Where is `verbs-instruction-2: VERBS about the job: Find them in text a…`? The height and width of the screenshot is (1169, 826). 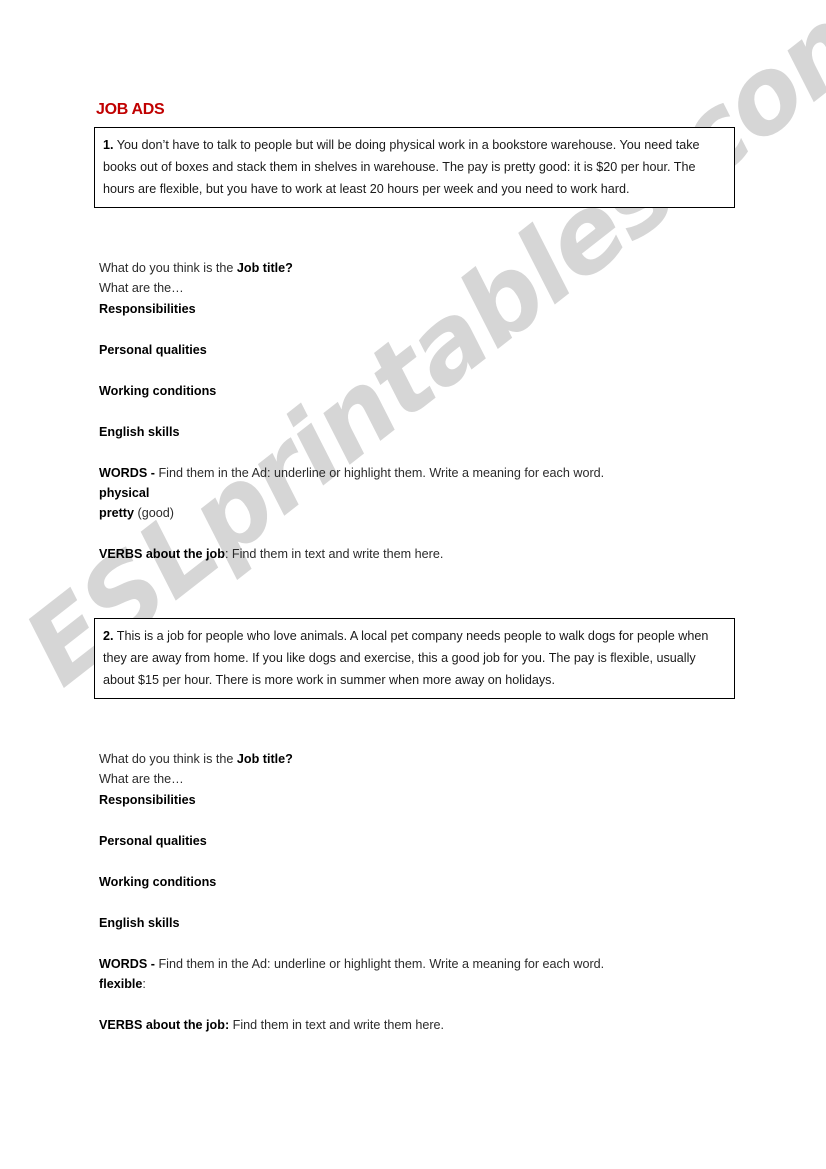
verbs-instruction-2: VERBS about the job: Find them in text a… is located at coordinates (424, 1025).